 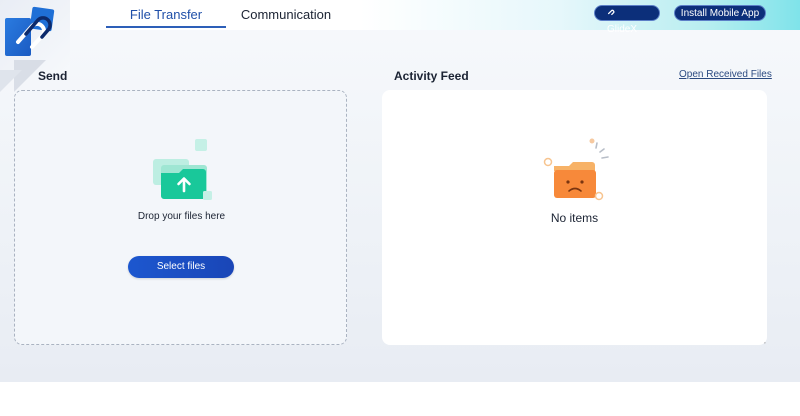 I want to click on install-mobile-app-button: Install Mobile App, so click(x=720, y=13).